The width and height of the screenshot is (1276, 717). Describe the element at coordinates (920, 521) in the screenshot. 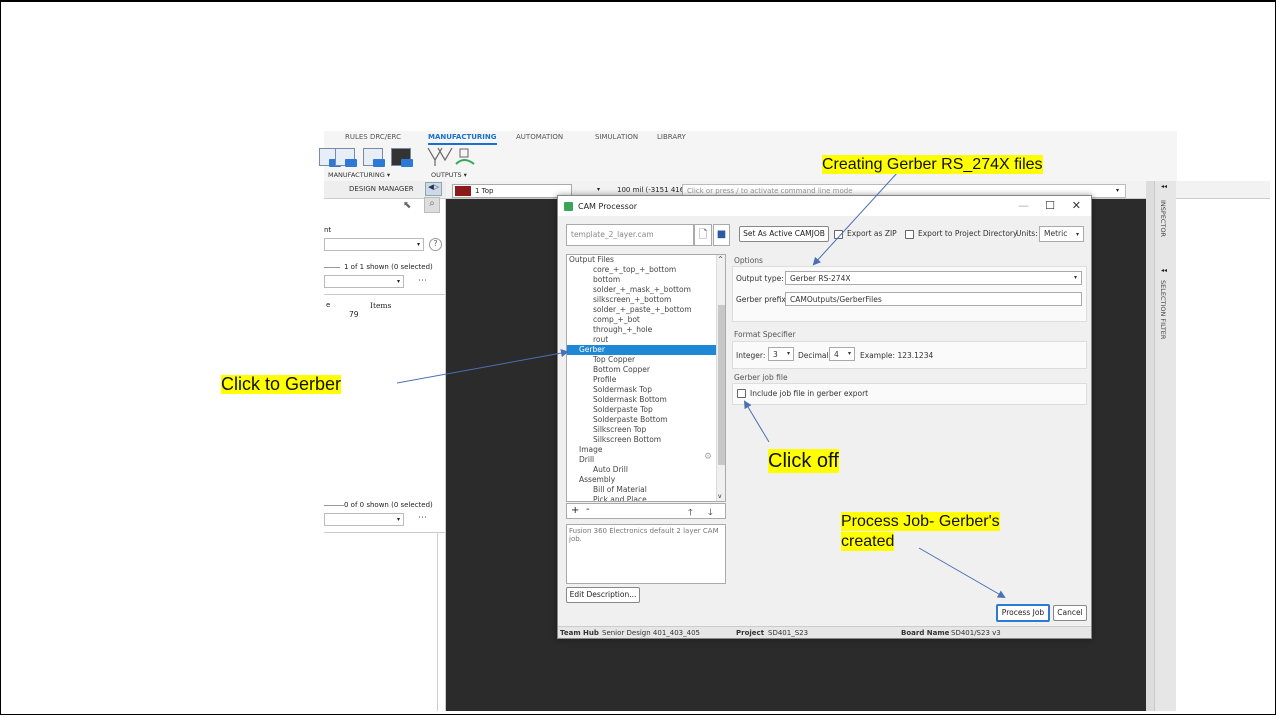

I see `annotation-process-line1: Process Job- Gerber's` at that location.